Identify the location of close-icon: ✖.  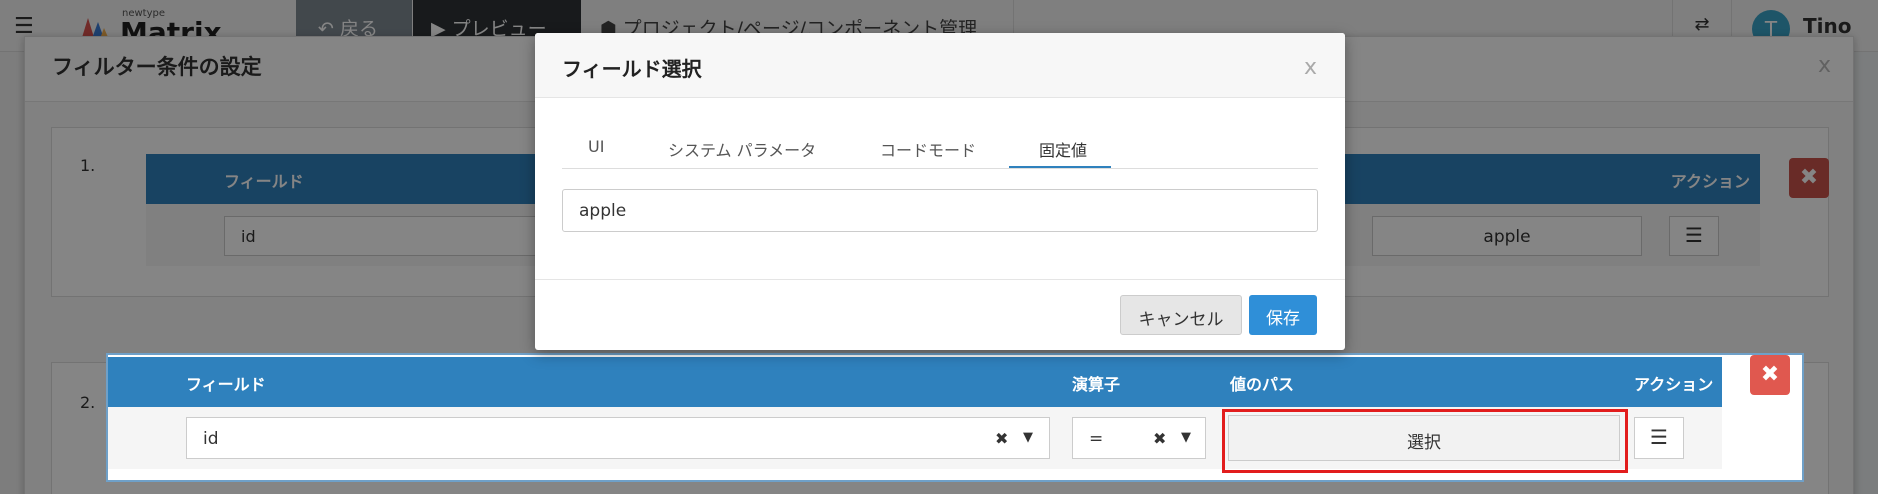
(1770, 374).